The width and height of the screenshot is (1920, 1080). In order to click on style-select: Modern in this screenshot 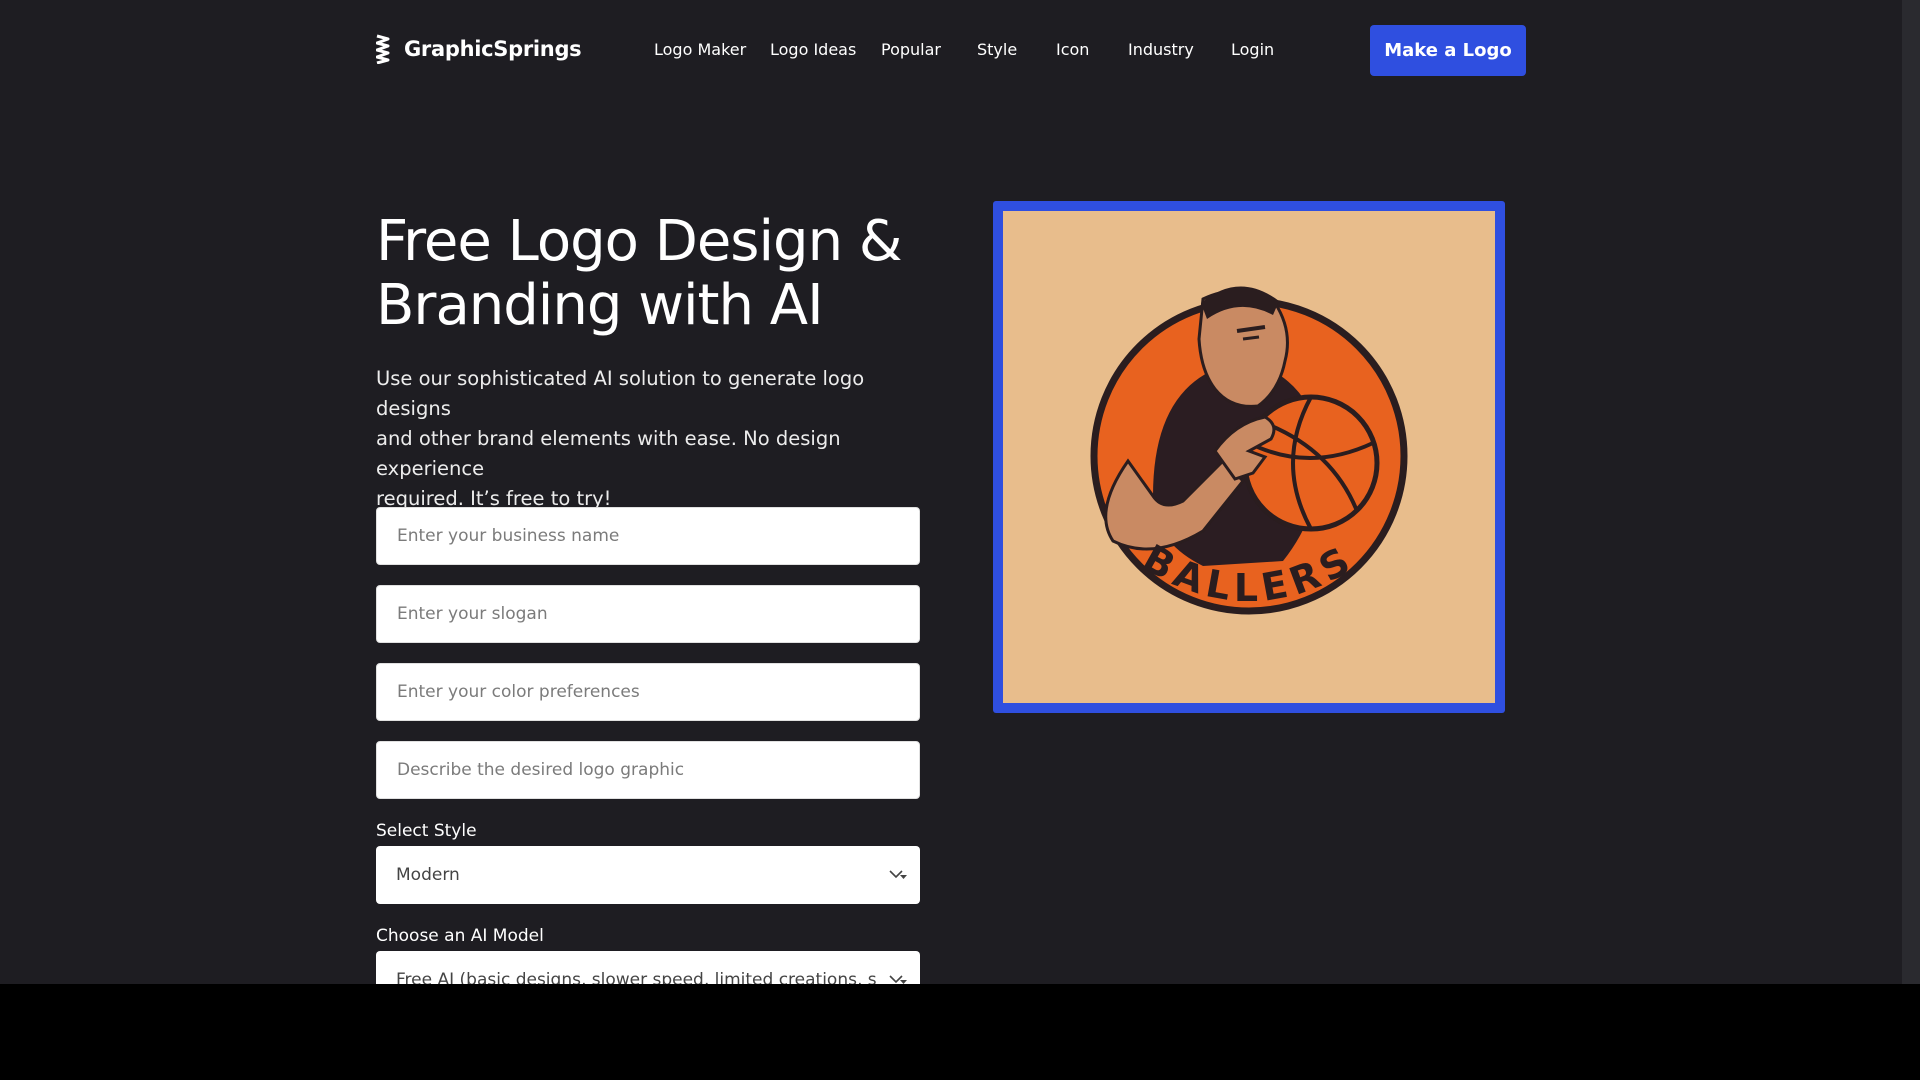, I will do `click(648, 875)`.